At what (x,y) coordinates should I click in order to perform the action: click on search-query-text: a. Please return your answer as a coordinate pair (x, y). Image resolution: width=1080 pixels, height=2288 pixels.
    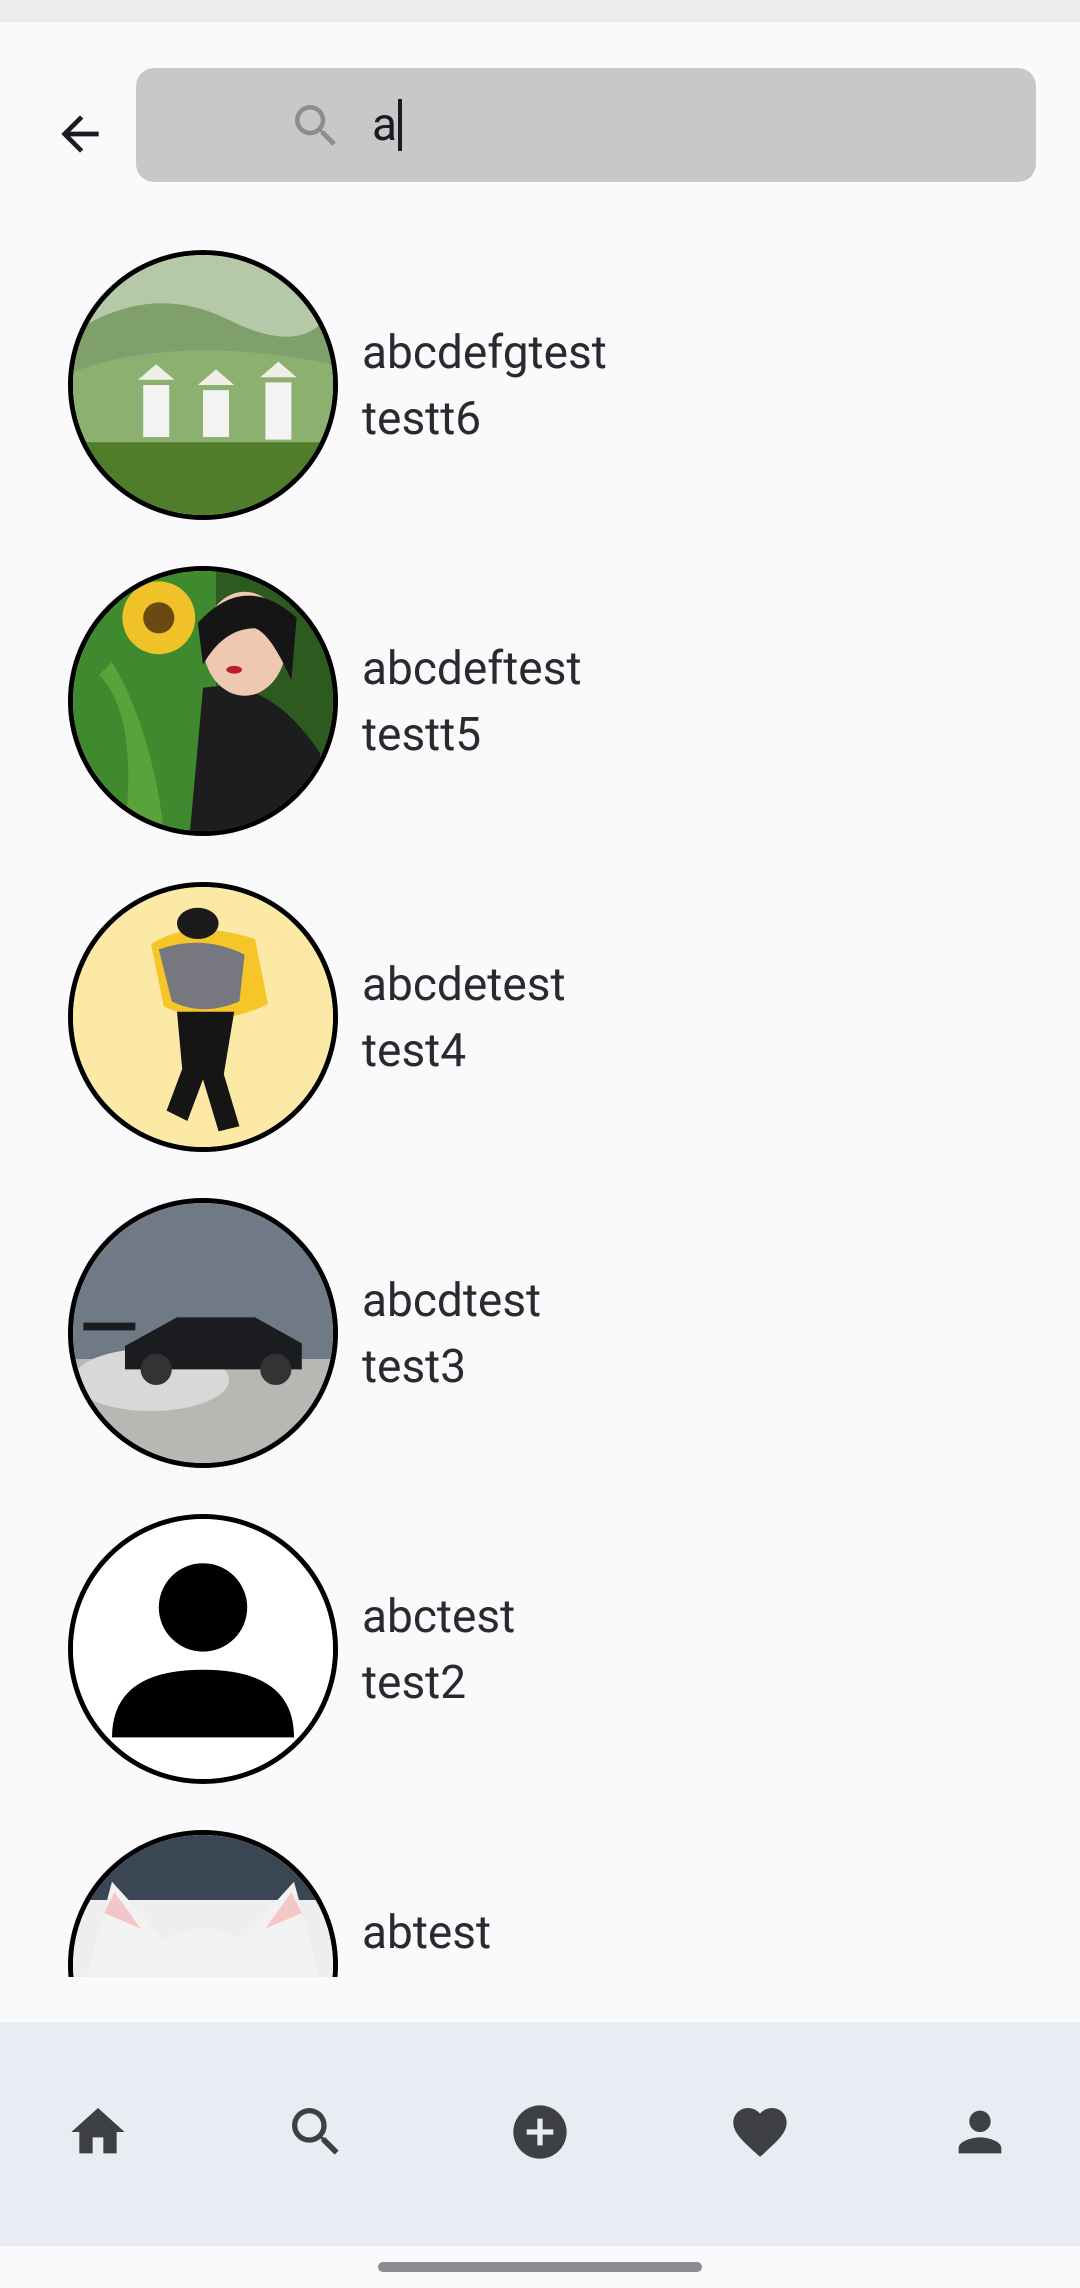
    Looking at the image, I should click on (385, 125).